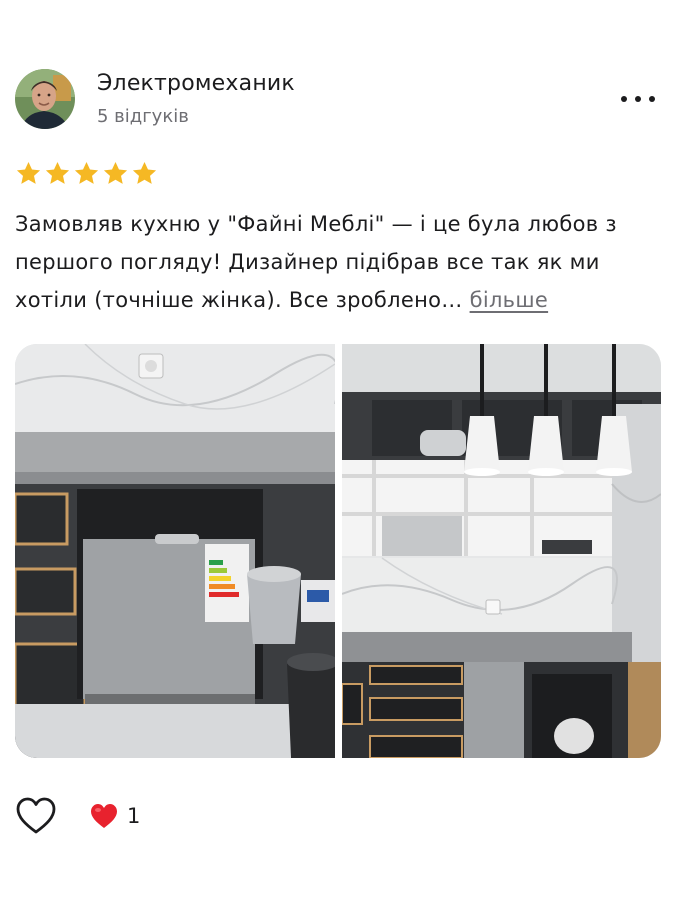  What do you see at coordinates (36, 816) in the screenshot?
I see `heart-outline-icon` at bounding box center [36, 816].